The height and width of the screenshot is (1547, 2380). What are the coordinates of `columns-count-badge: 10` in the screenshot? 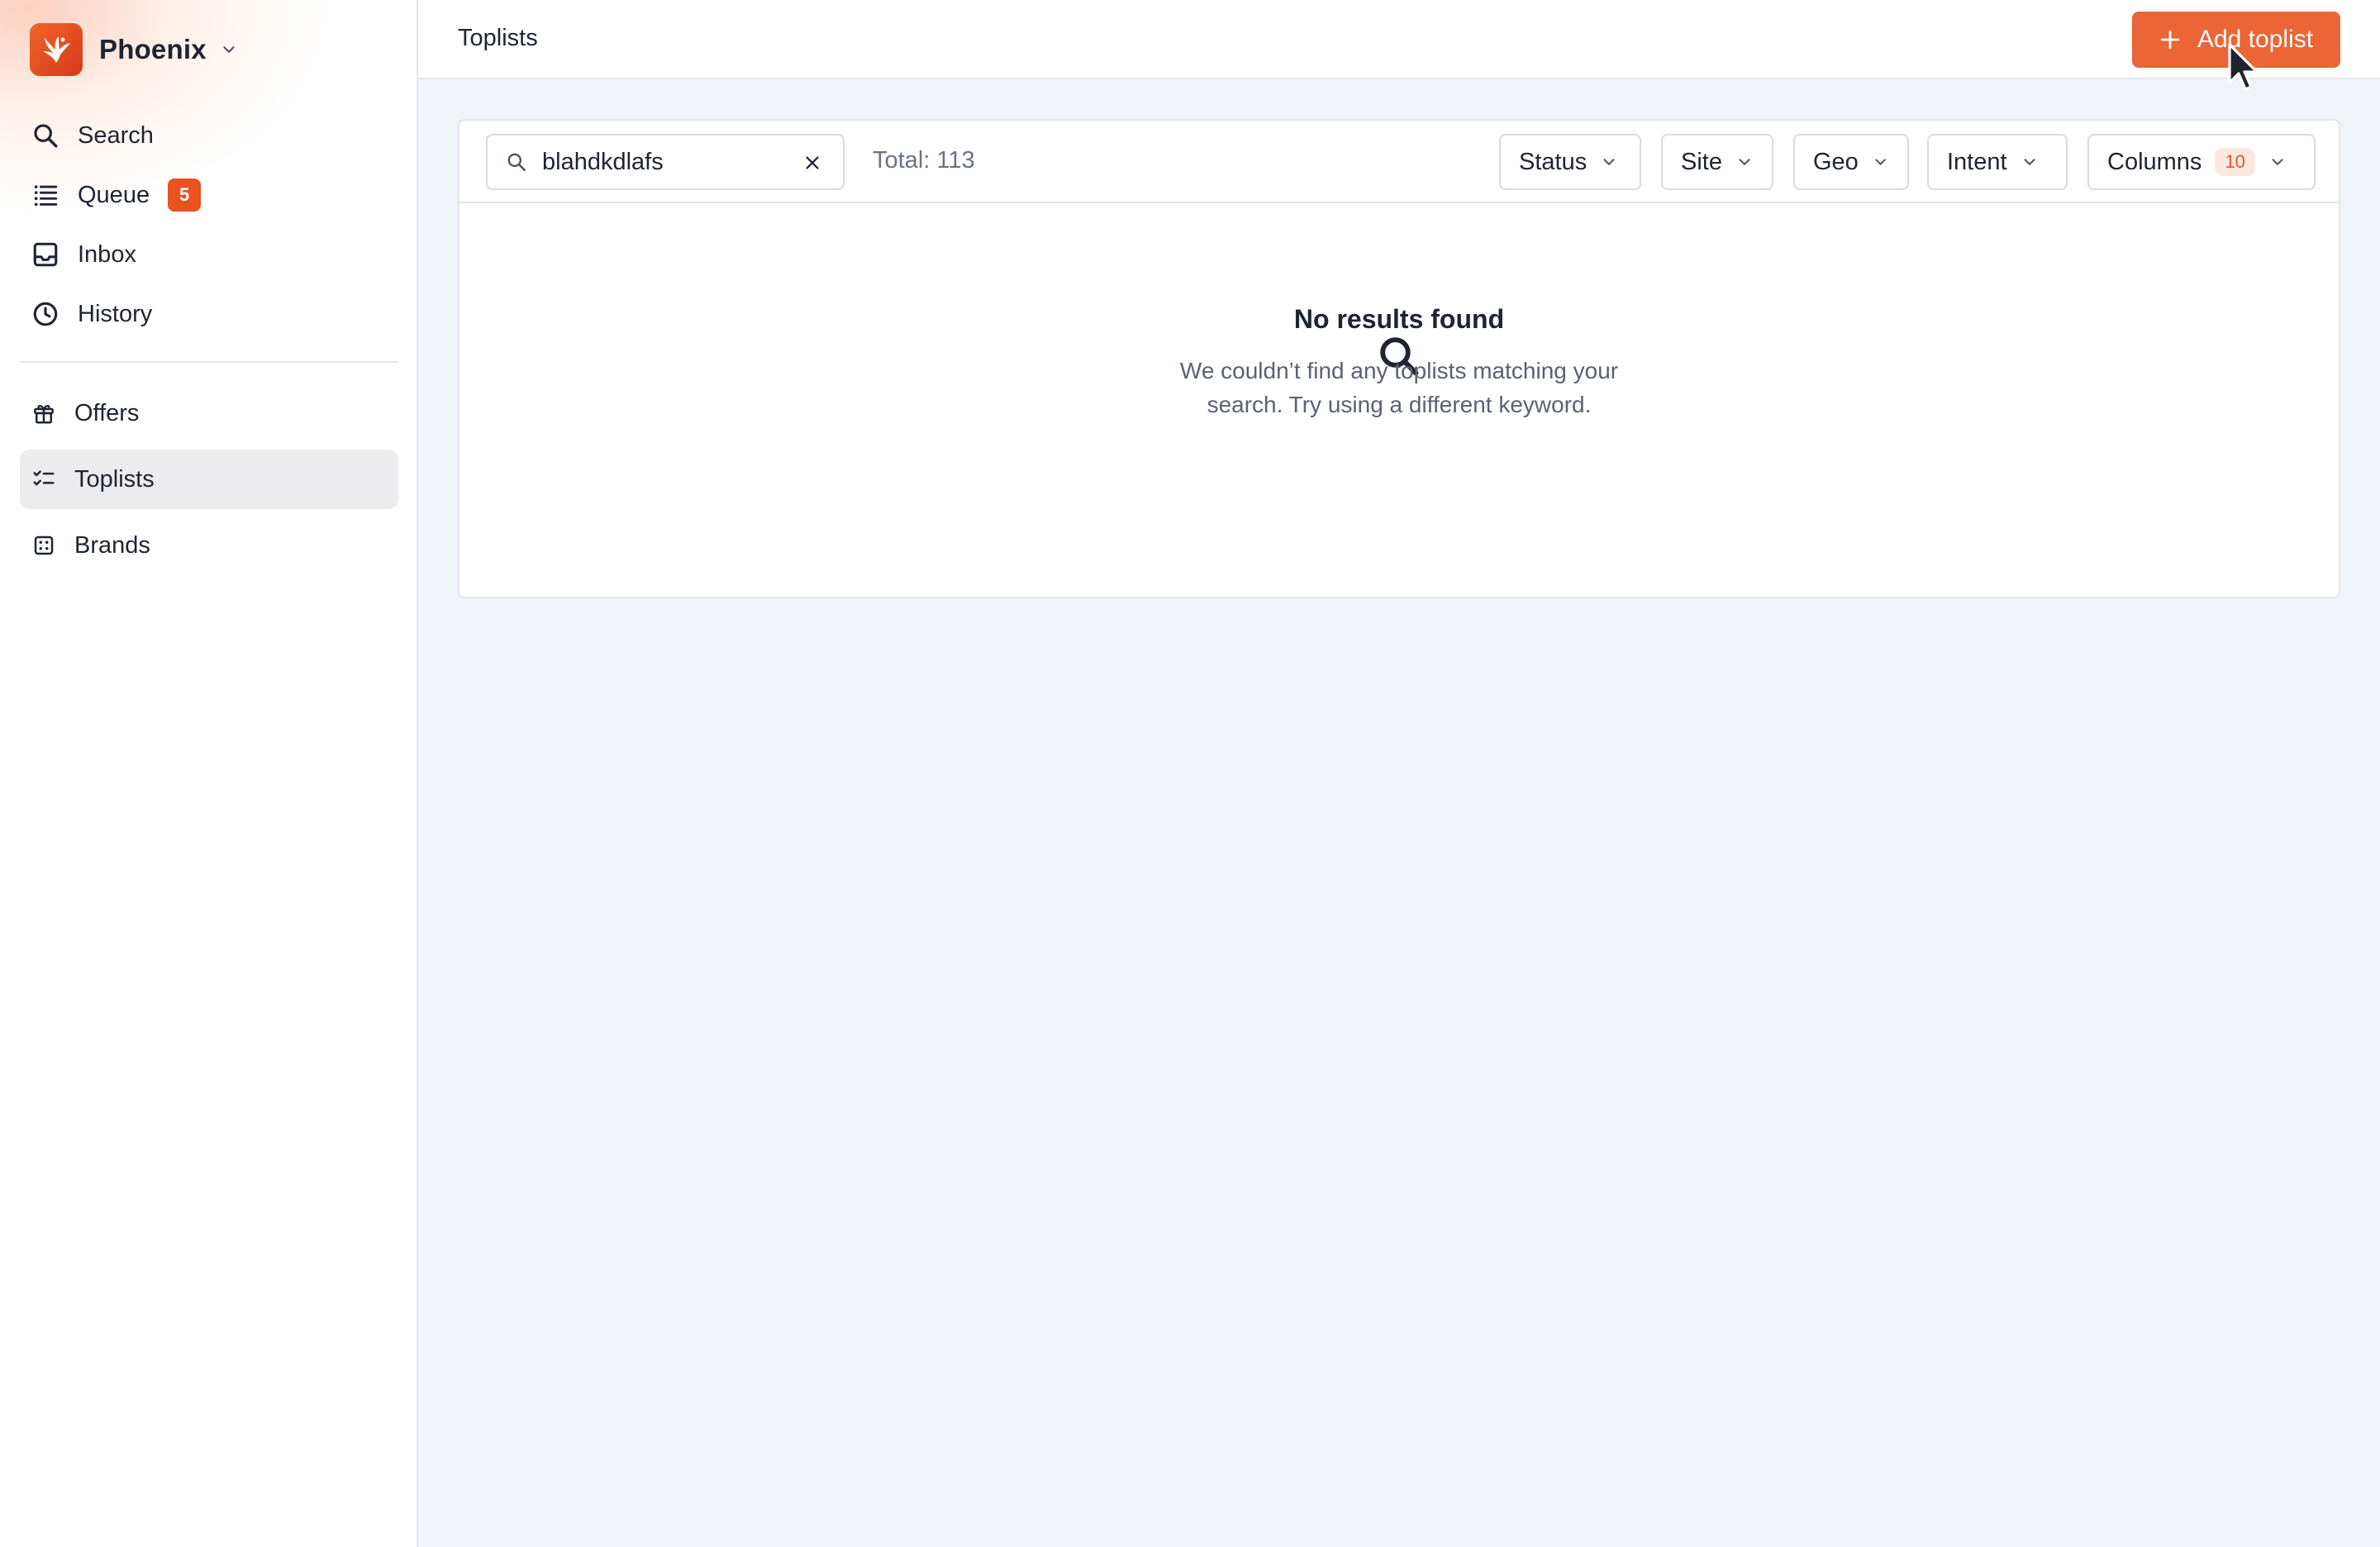 It's located at (2235, 162).